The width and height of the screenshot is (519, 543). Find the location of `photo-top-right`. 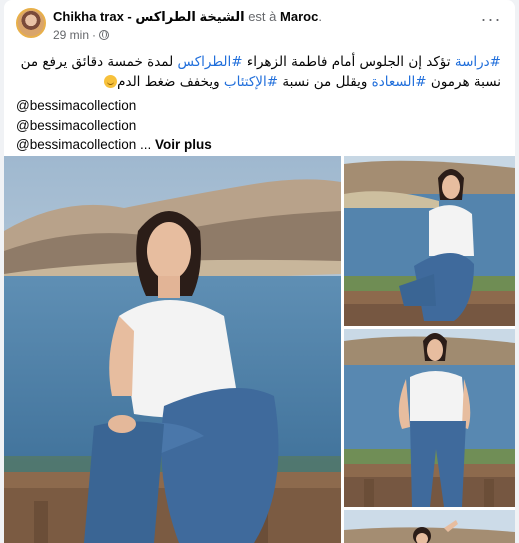

photo-top-right is located at coordinates (429, 241).